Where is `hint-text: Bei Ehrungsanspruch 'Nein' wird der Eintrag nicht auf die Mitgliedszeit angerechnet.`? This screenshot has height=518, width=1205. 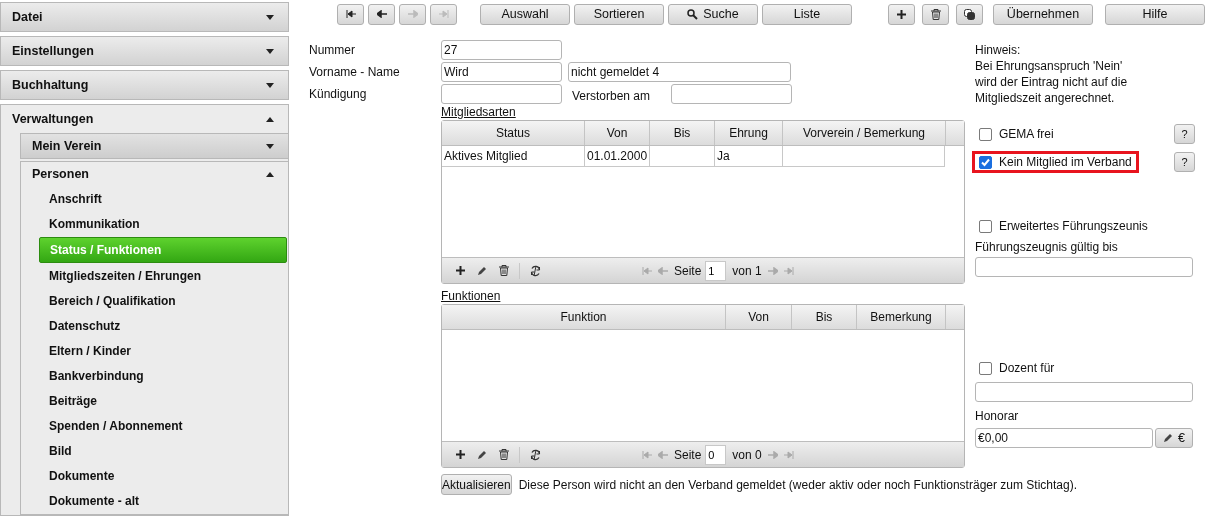
hint-text: Bei Ehrungsanspruch 'Nein' wird der Eintrag nicht auf die Mitgliedszeit angerechnet. is located at coordinates (1052, 82).